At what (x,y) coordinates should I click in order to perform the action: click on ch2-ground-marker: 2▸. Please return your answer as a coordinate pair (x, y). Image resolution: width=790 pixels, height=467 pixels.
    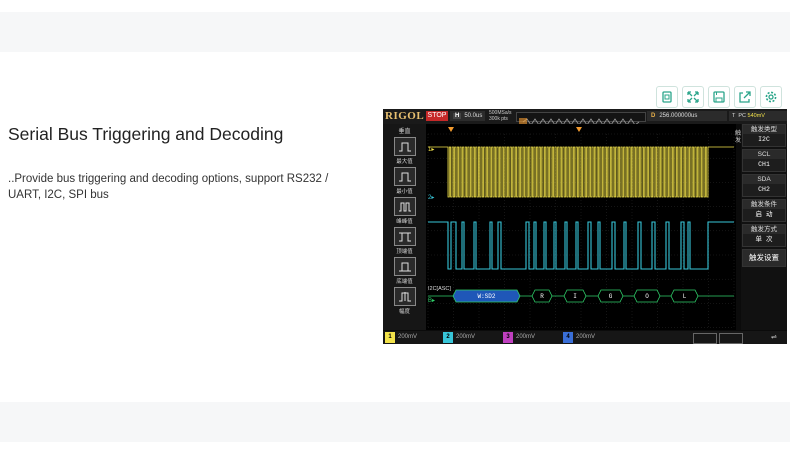
    Looking at the image, I should click on (431, 198).